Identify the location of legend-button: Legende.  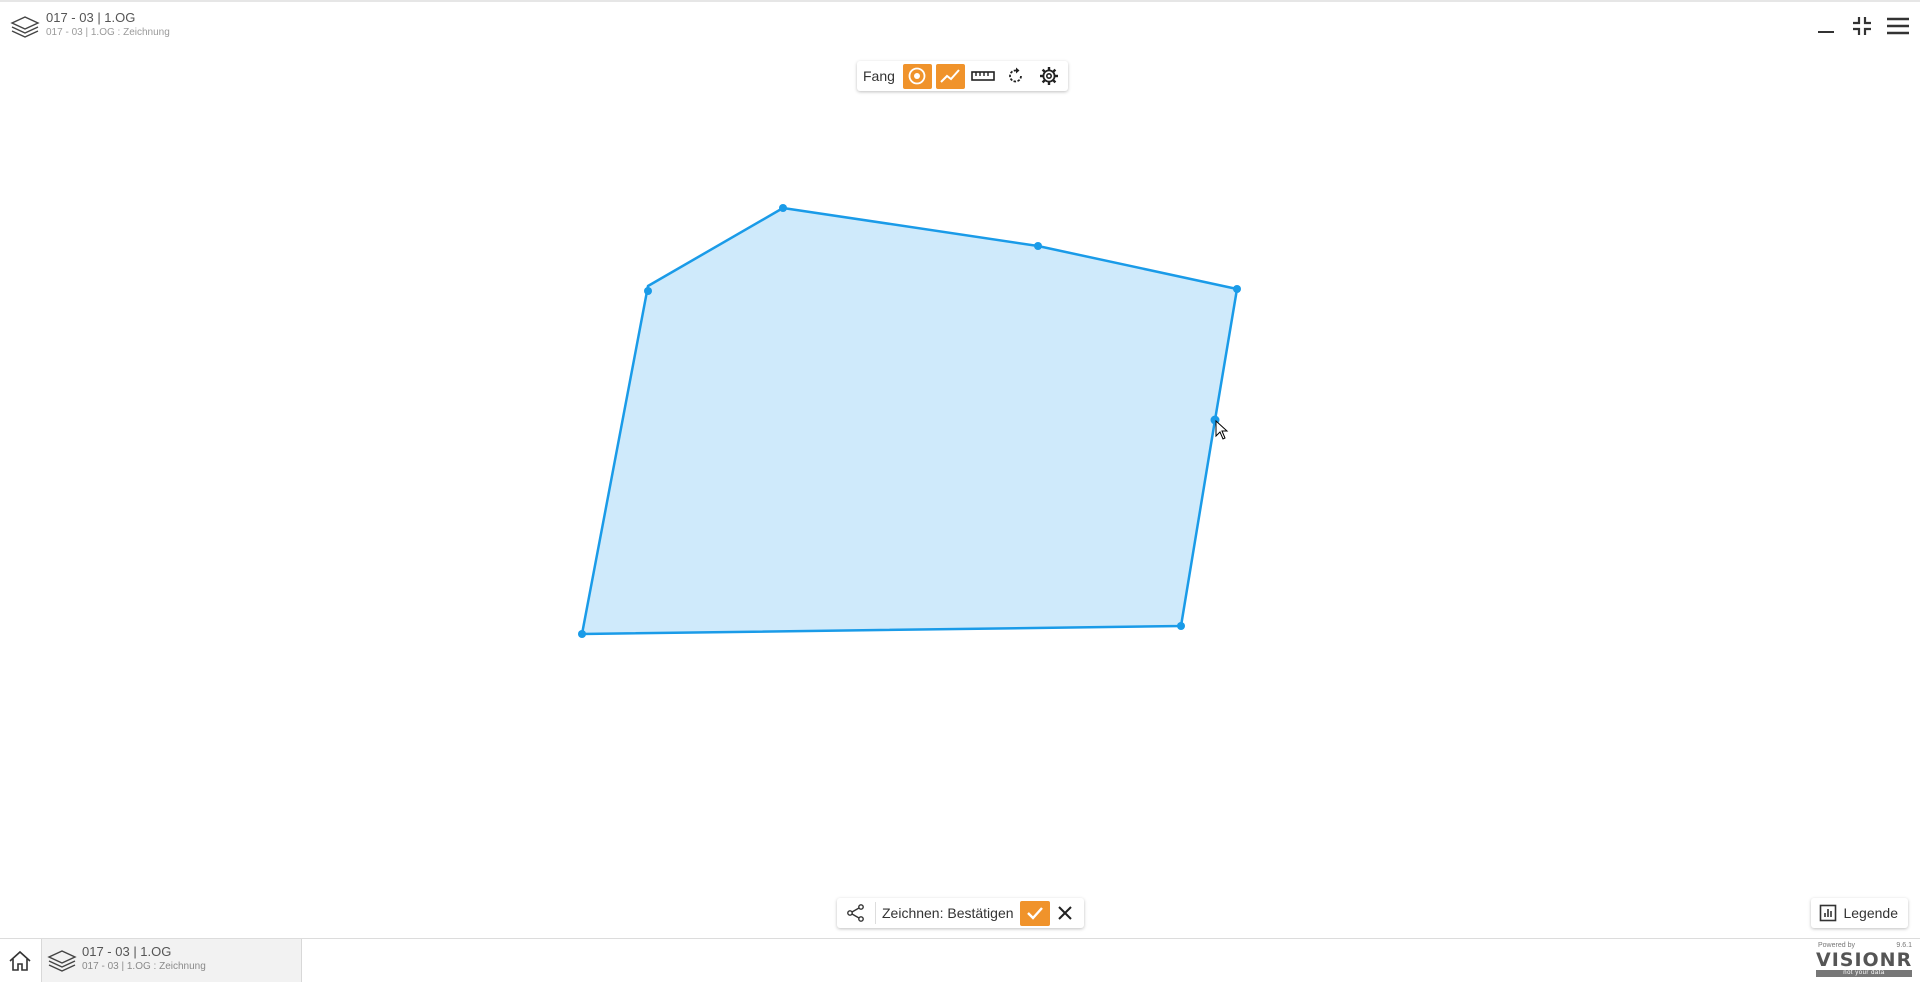
(1859, 913).